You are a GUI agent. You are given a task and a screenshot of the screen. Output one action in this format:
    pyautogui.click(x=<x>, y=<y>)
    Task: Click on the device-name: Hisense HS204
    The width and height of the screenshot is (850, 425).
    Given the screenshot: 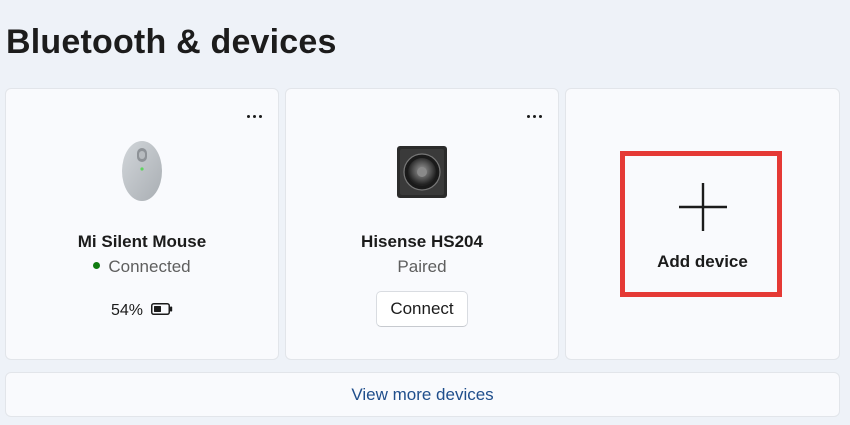 What is the action you would take?
    pyautogui.click(x=422, y=241)
    